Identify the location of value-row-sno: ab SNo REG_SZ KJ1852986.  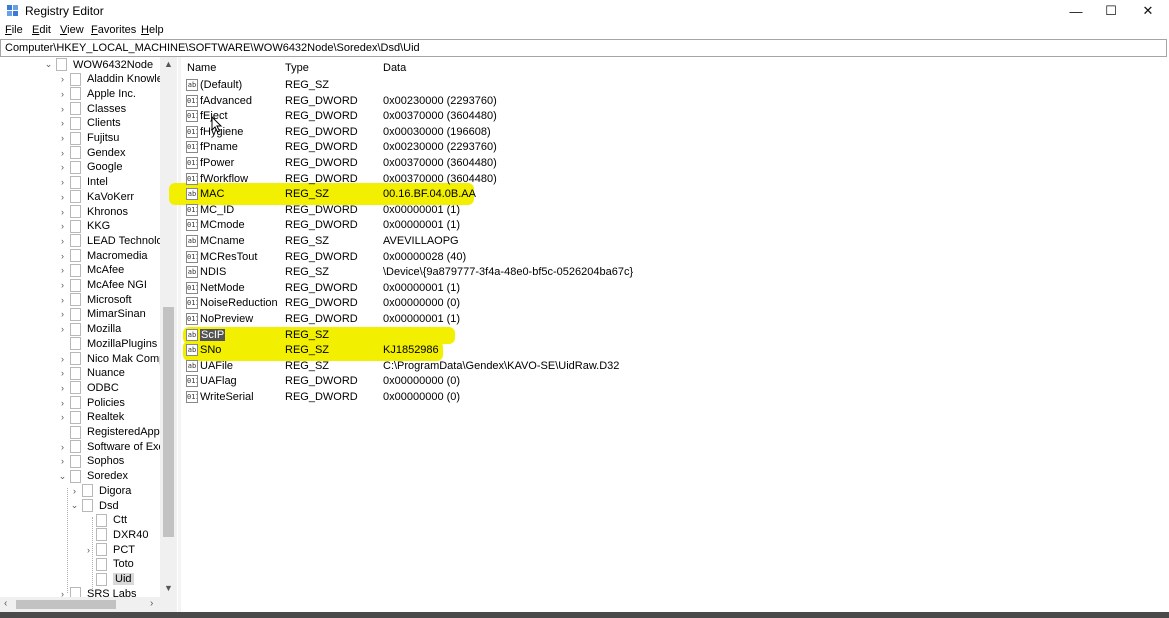
(531, 350).